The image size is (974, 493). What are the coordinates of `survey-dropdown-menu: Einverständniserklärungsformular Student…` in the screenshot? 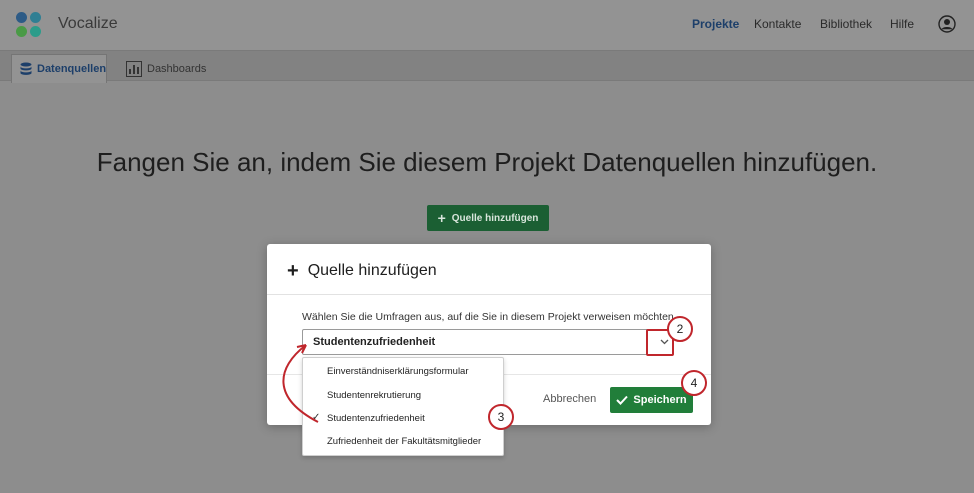 It's located at (403, 406).